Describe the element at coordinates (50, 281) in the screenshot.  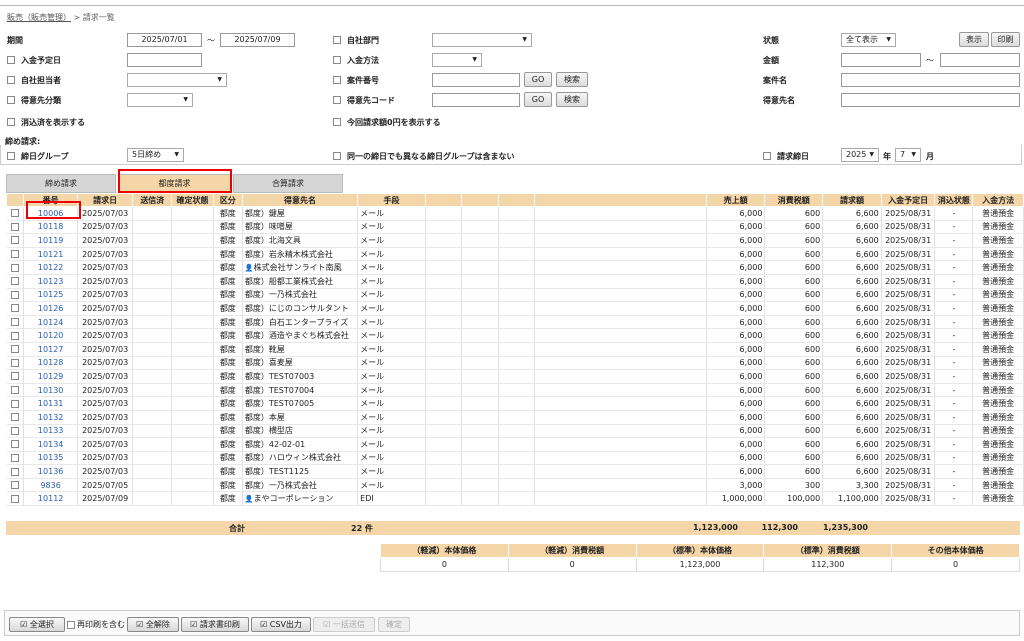
I see `cell-no: 10123` at that location.